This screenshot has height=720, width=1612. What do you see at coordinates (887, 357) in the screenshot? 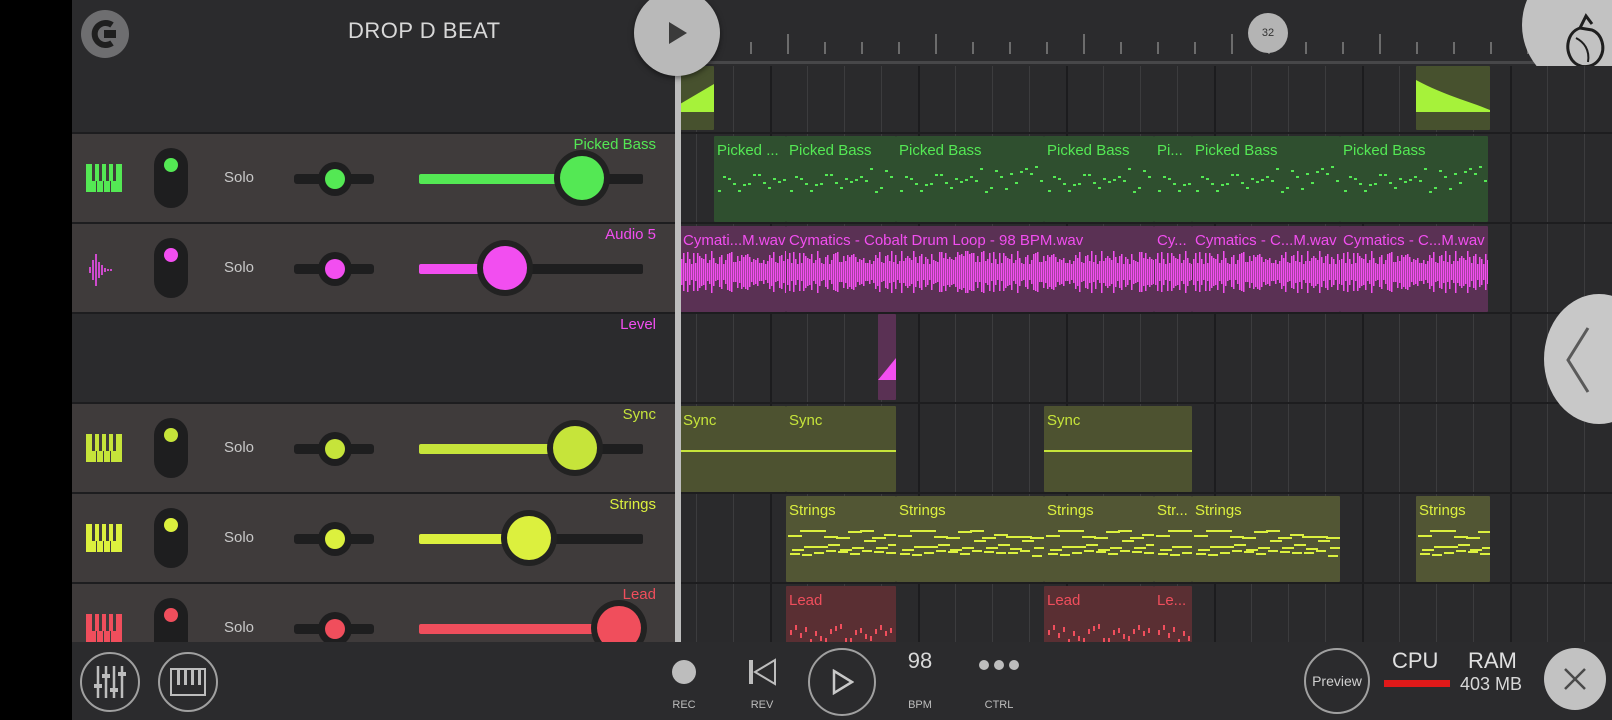
I see `level-automation-clip` at bounding box center [887, 357].